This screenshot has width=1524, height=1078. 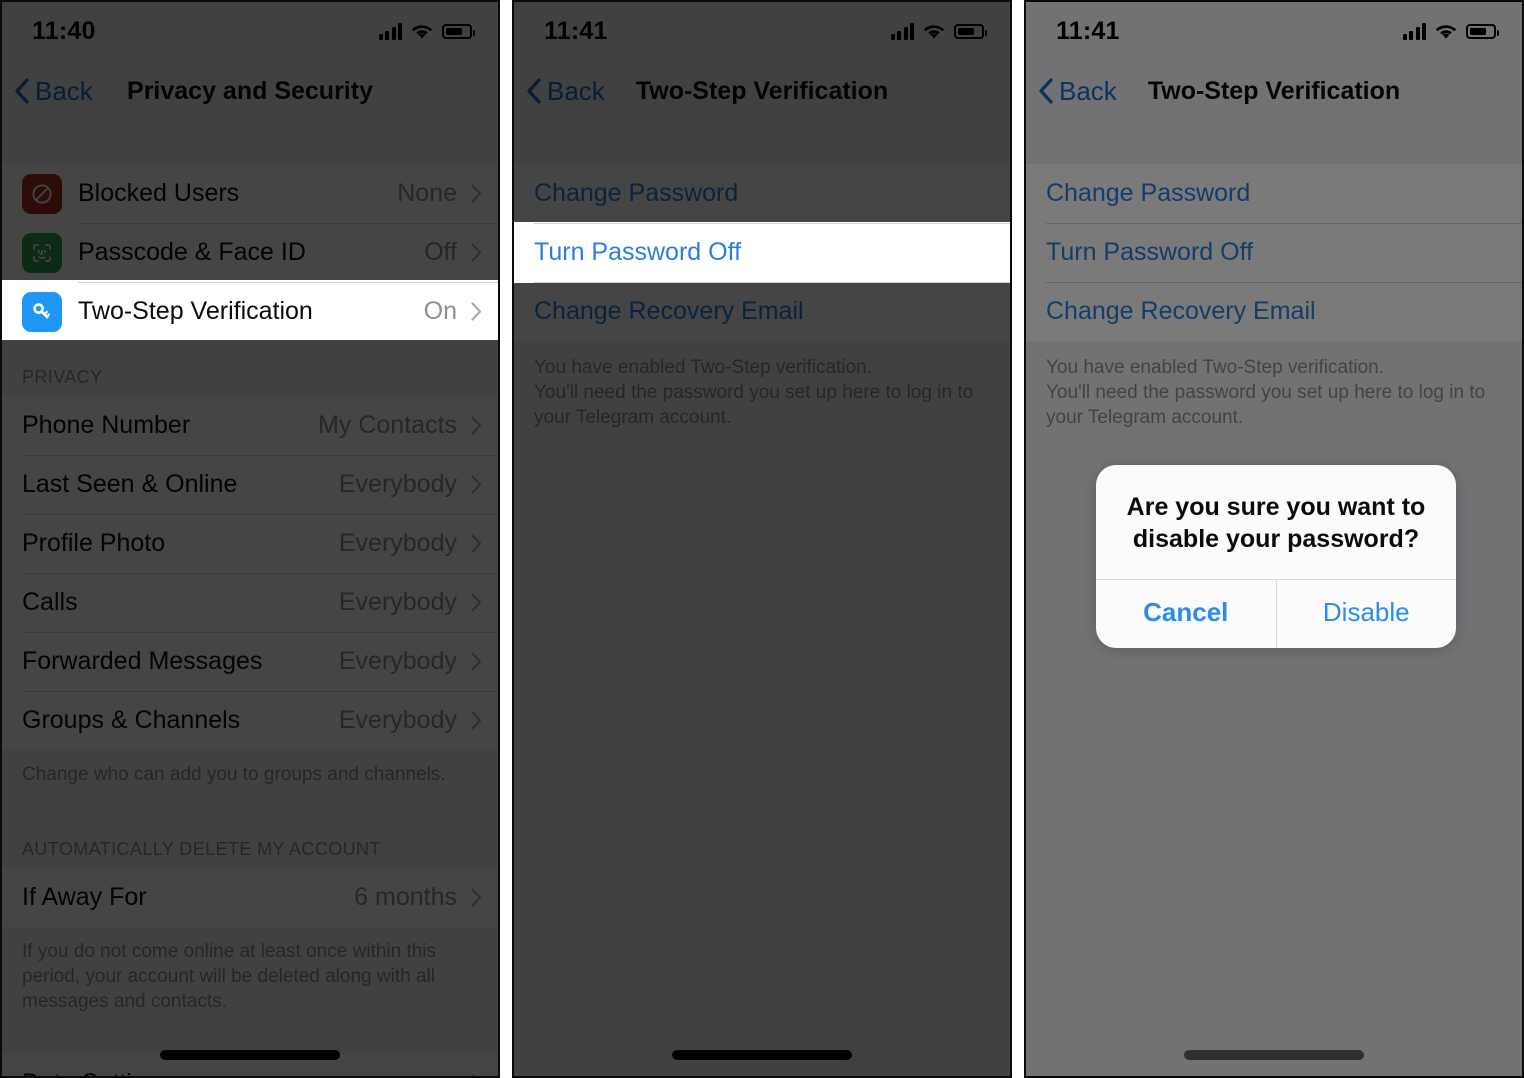 What do you see at coordinates (42, 252) in the screenshot?
I see `face-id-icon` at bounding box center [42, 252].